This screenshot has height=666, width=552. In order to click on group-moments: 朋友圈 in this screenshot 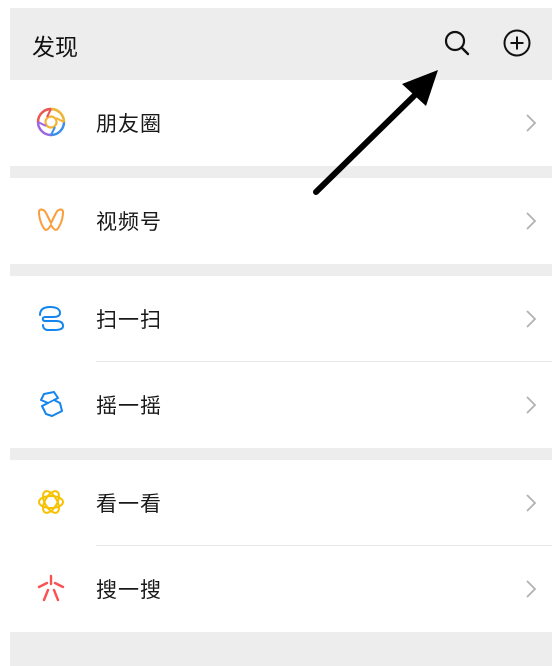, I will do `click(281, 123)`.